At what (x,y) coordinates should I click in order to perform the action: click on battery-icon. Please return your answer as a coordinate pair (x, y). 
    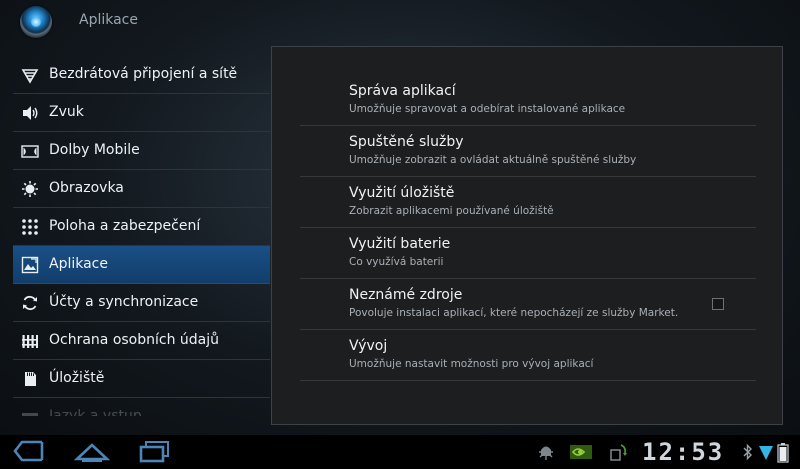
    Looking at the image, I should click on (783, 455).